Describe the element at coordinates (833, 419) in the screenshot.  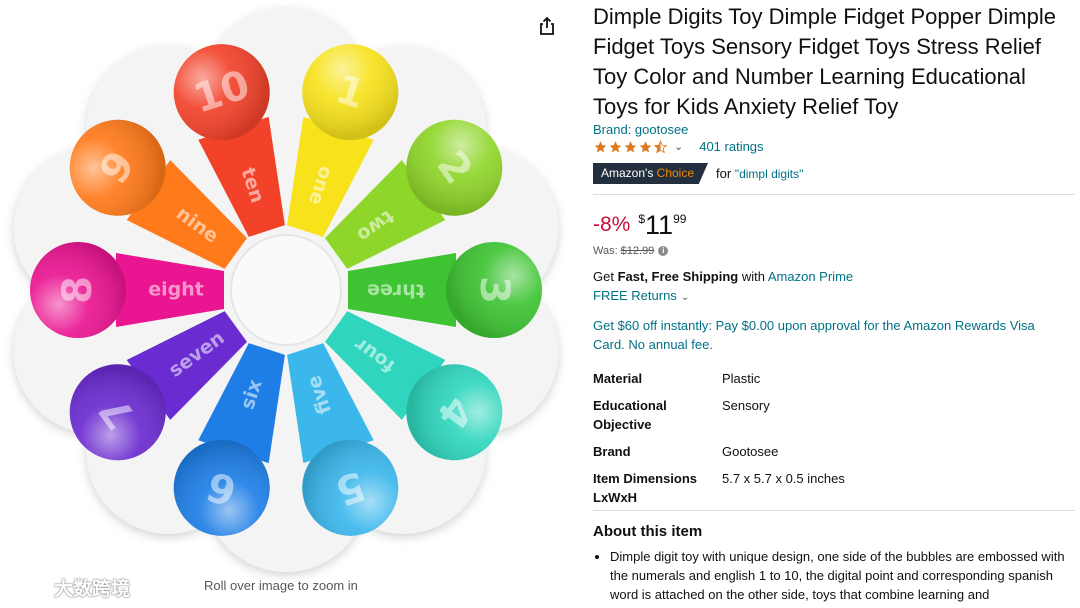
I see `spec-row: Educational Objective Sensory` at that location.